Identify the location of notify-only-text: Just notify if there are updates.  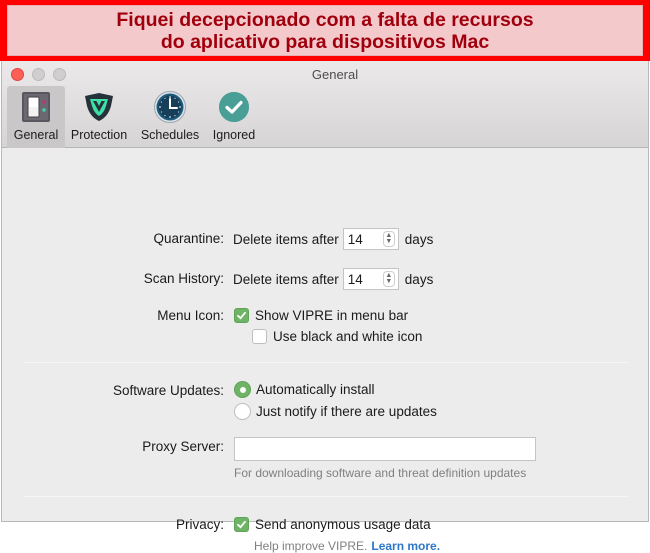
(346, 411).